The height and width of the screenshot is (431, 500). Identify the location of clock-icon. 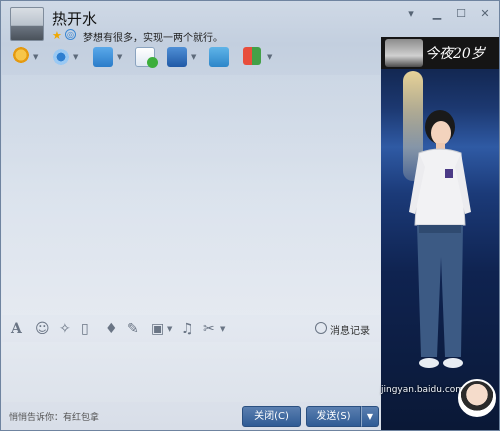
(321, 328).